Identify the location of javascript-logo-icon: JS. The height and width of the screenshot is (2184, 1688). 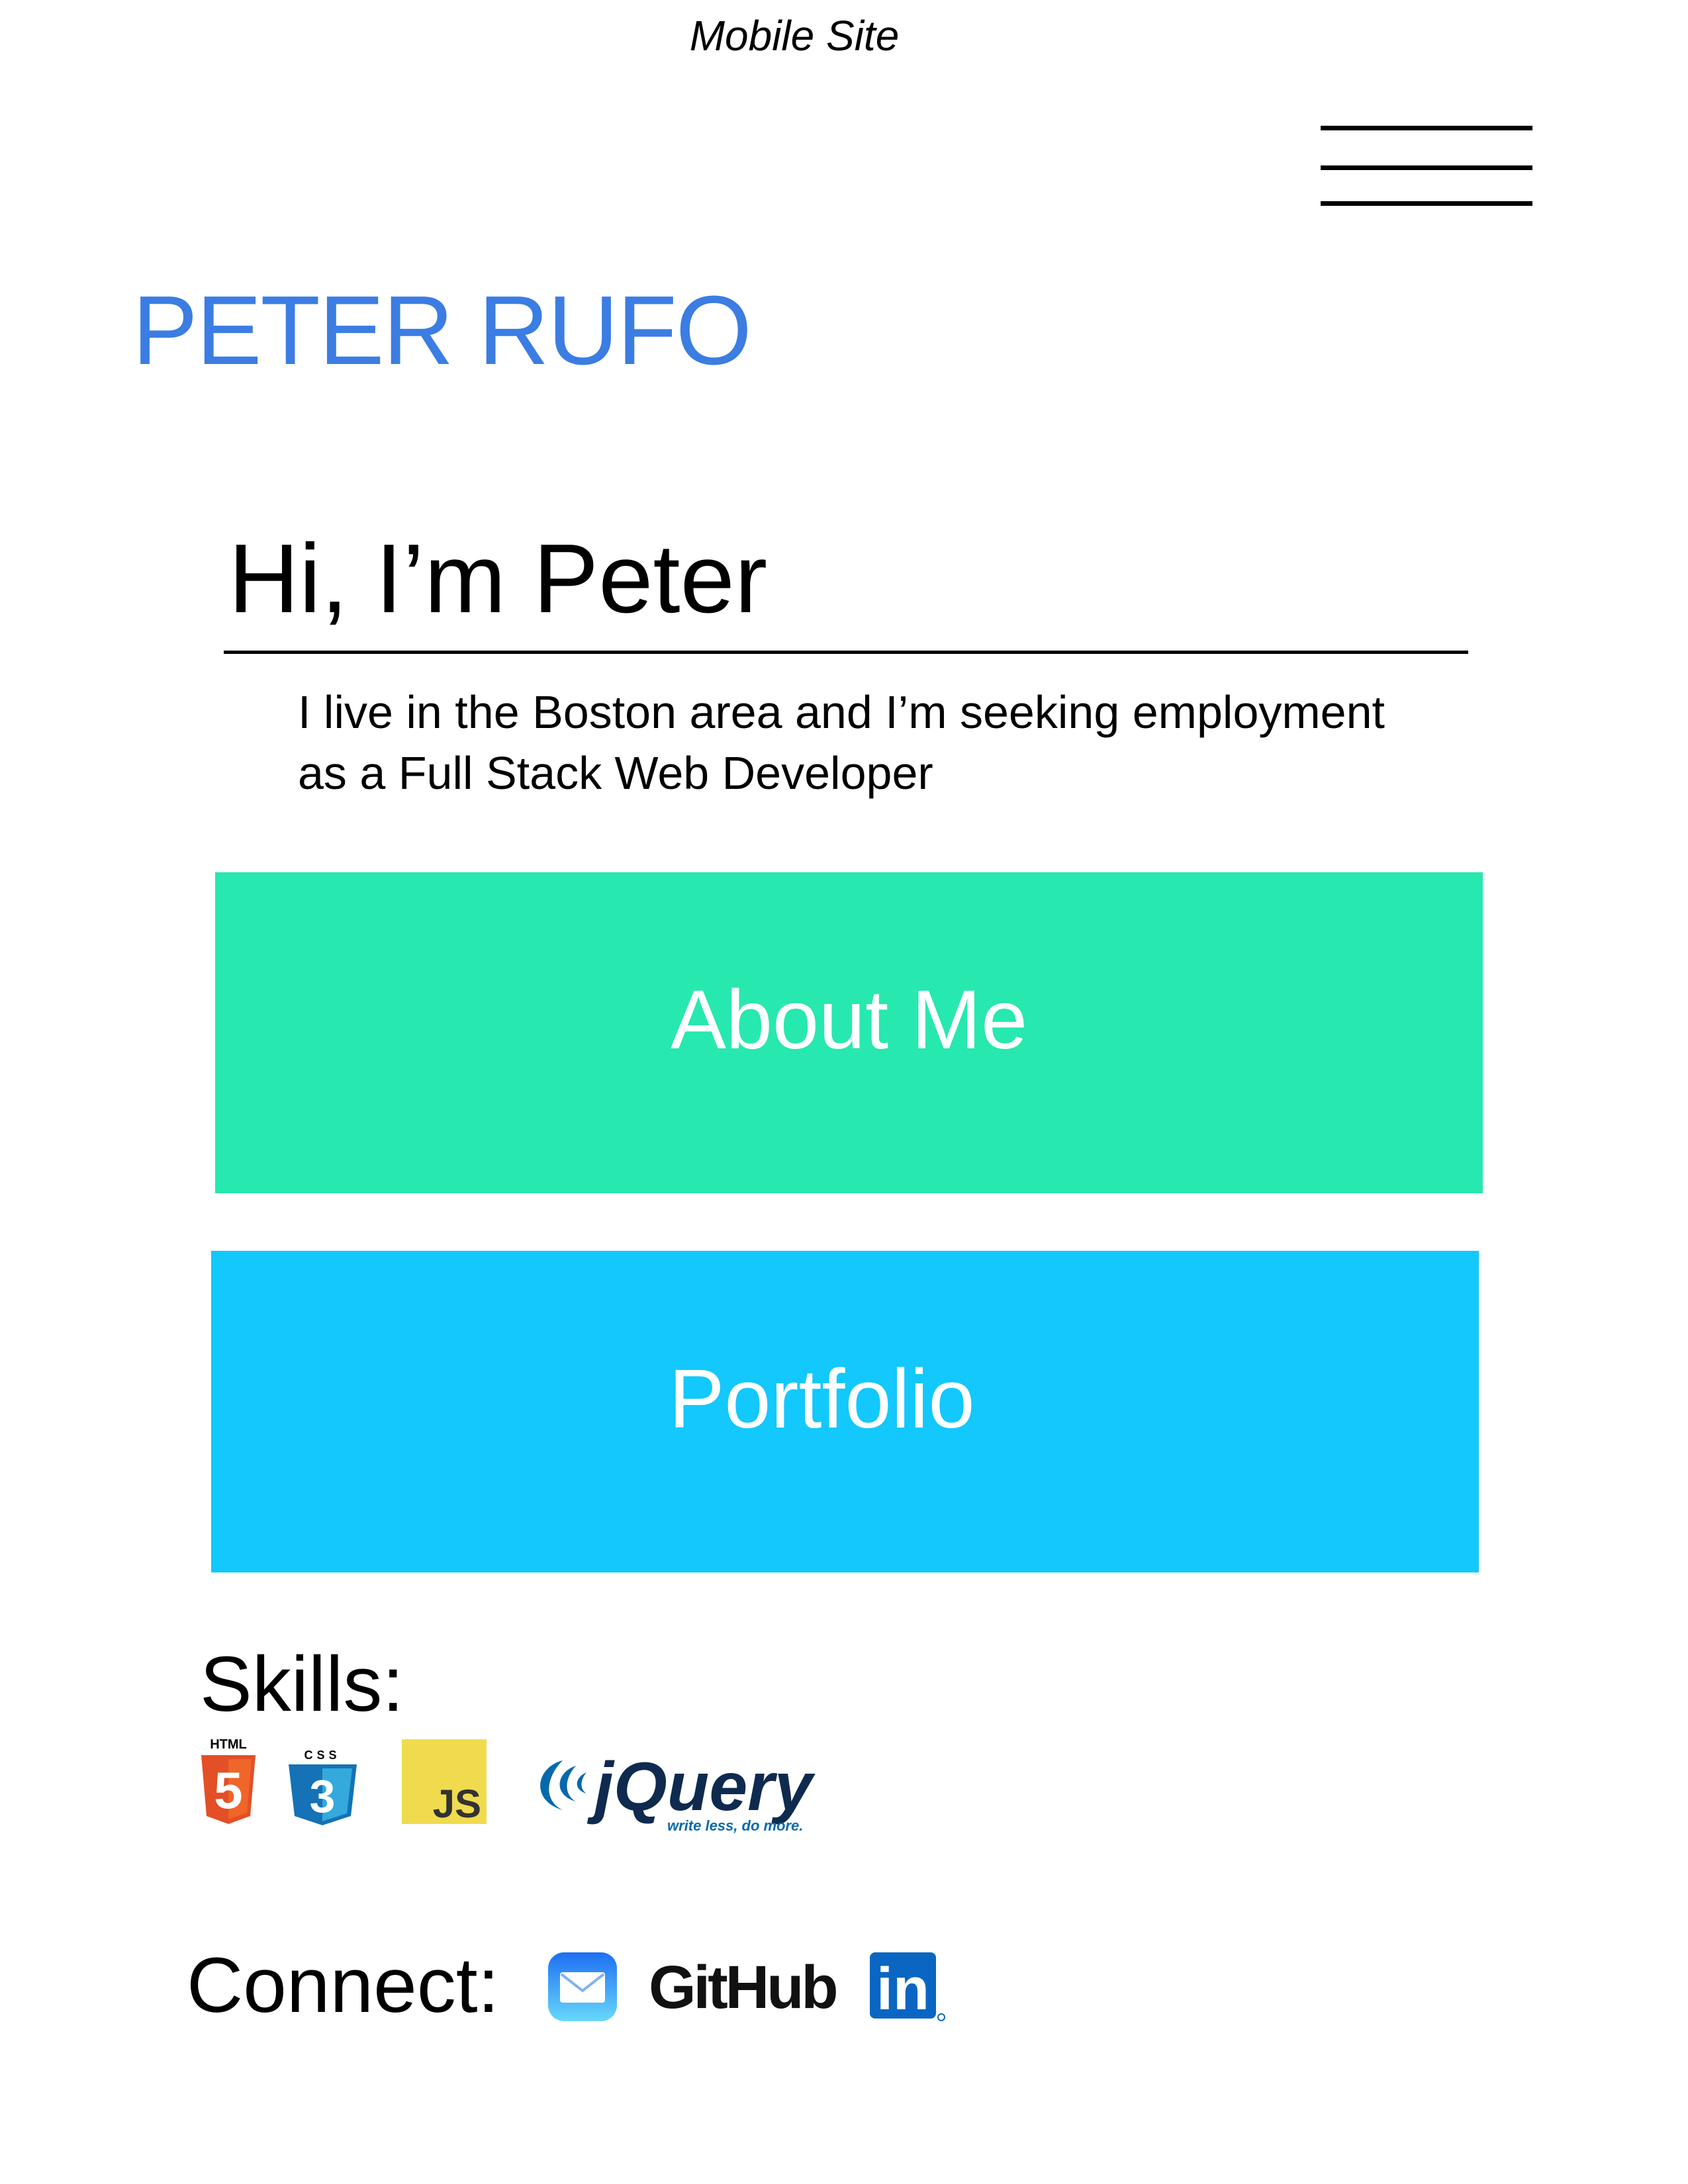
(444, 1781).